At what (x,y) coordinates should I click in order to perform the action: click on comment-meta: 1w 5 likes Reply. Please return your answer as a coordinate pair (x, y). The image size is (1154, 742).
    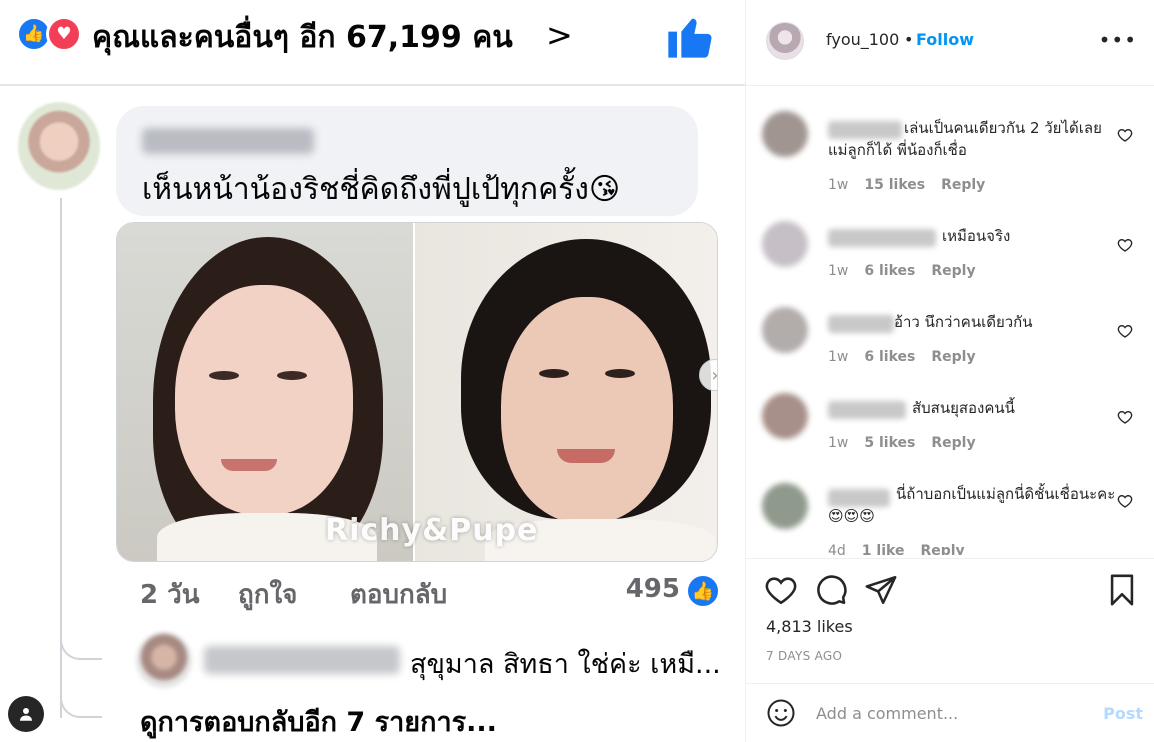
    Looking at the image, I should click on (910, 443).